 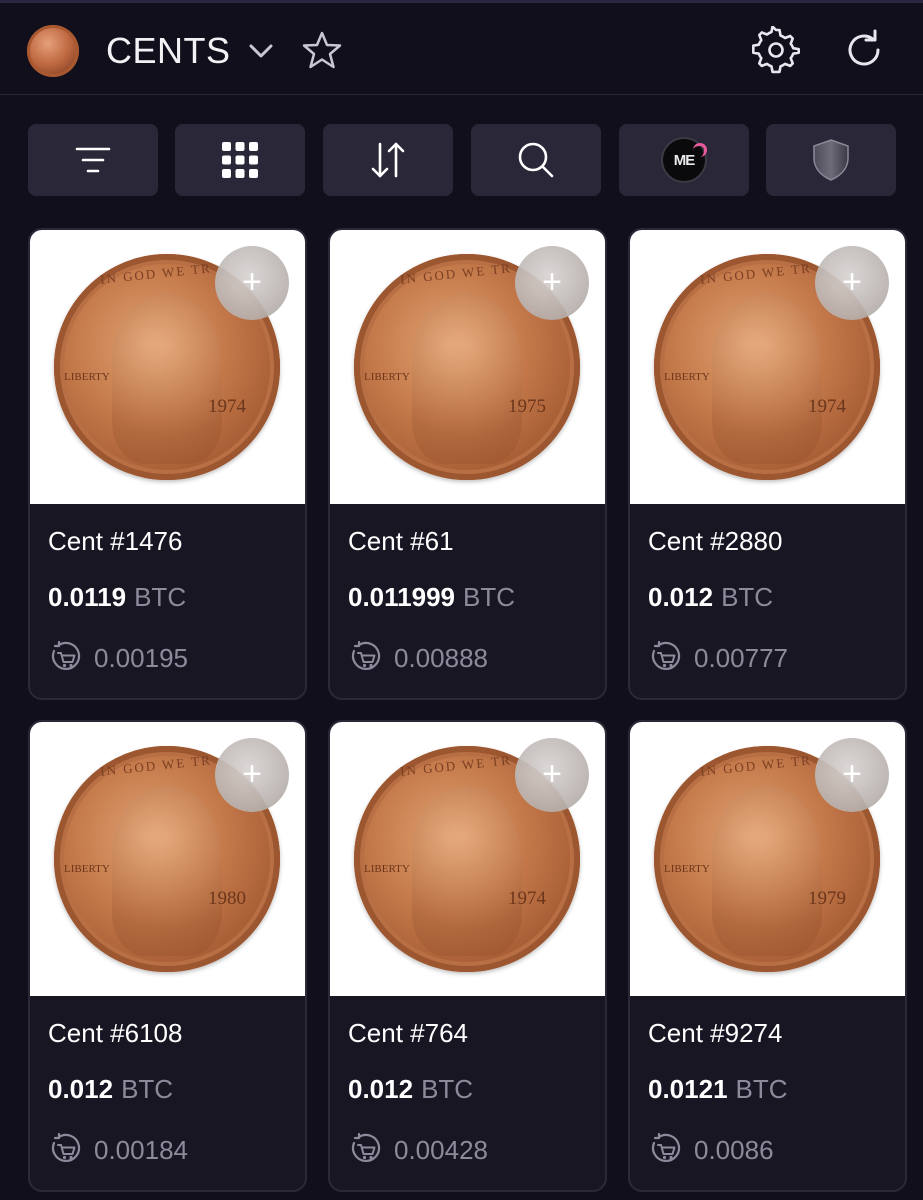 I want to click on coin-year: 1979, so click(x=827, y=898).